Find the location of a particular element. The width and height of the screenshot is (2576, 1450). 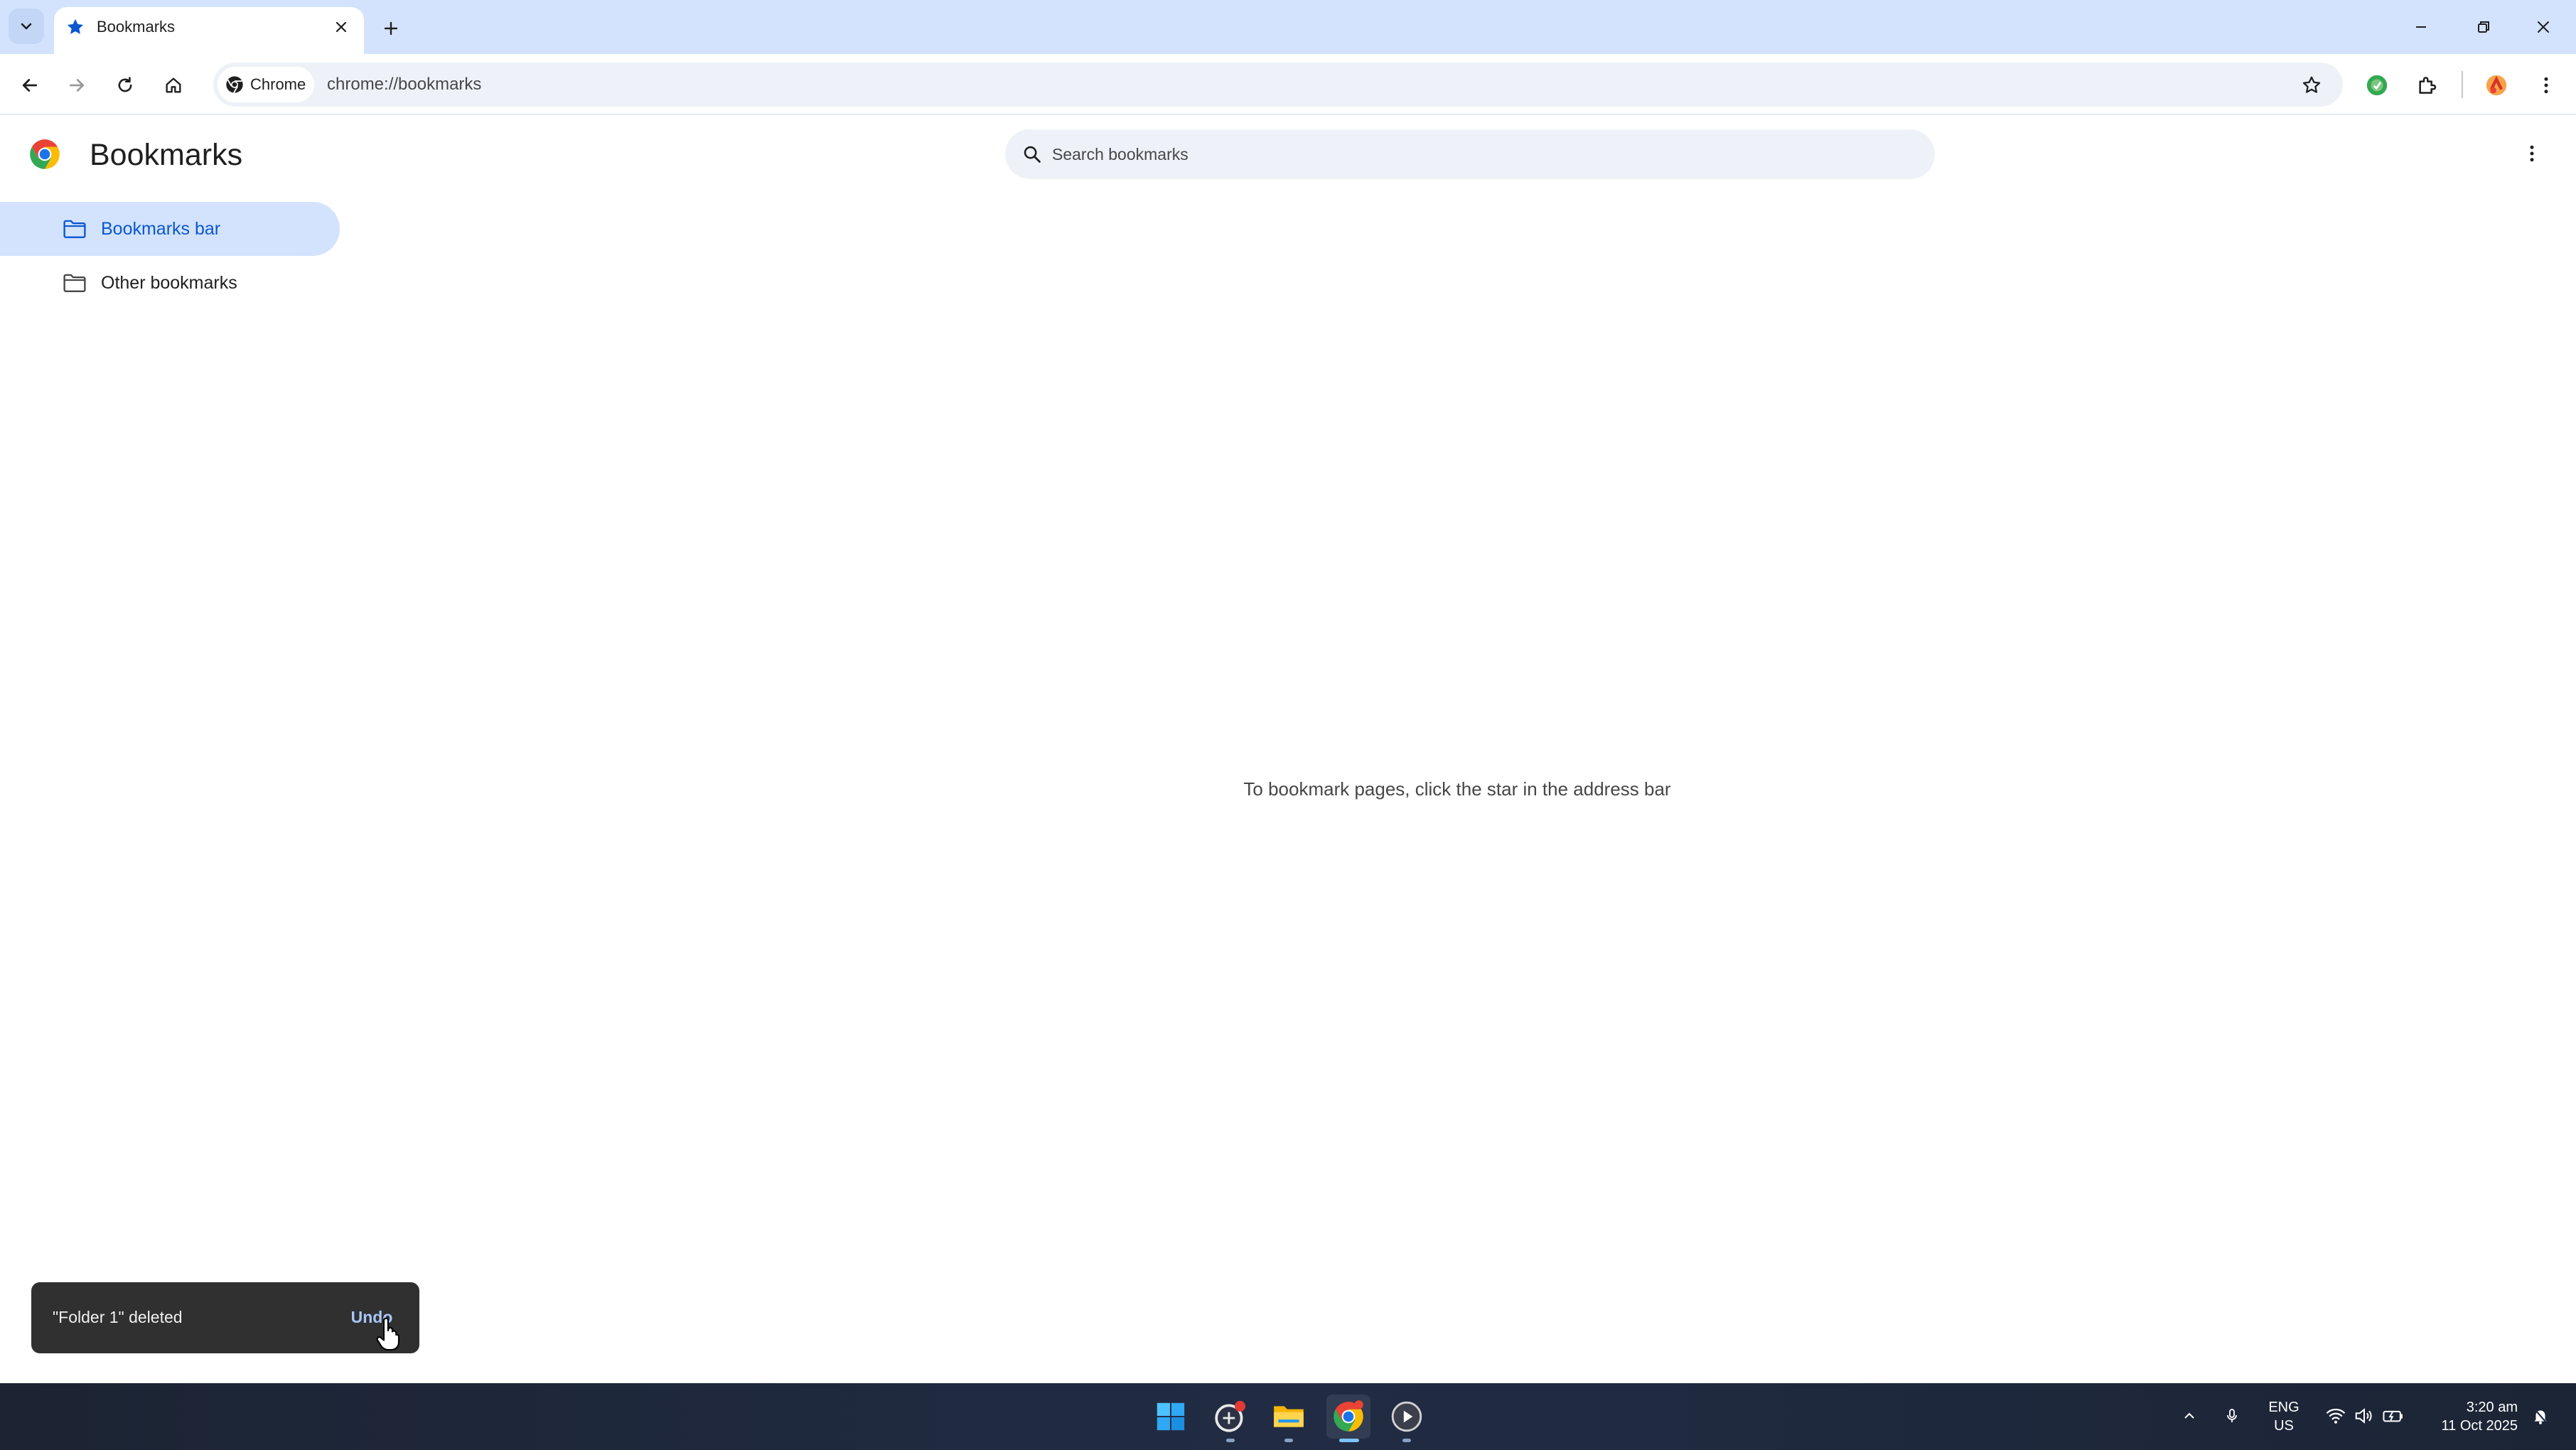

sidebar-item-label: Other bookmarks is located at coordinates (169, 282).